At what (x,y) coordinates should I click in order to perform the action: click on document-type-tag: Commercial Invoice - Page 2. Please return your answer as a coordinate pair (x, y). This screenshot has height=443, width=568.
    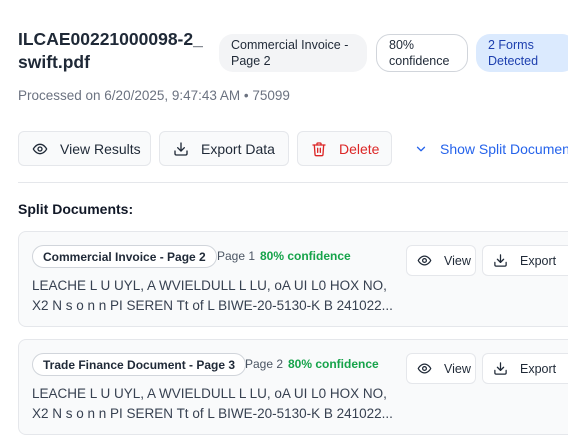
    Looking at the image, I should click on (124, 256).